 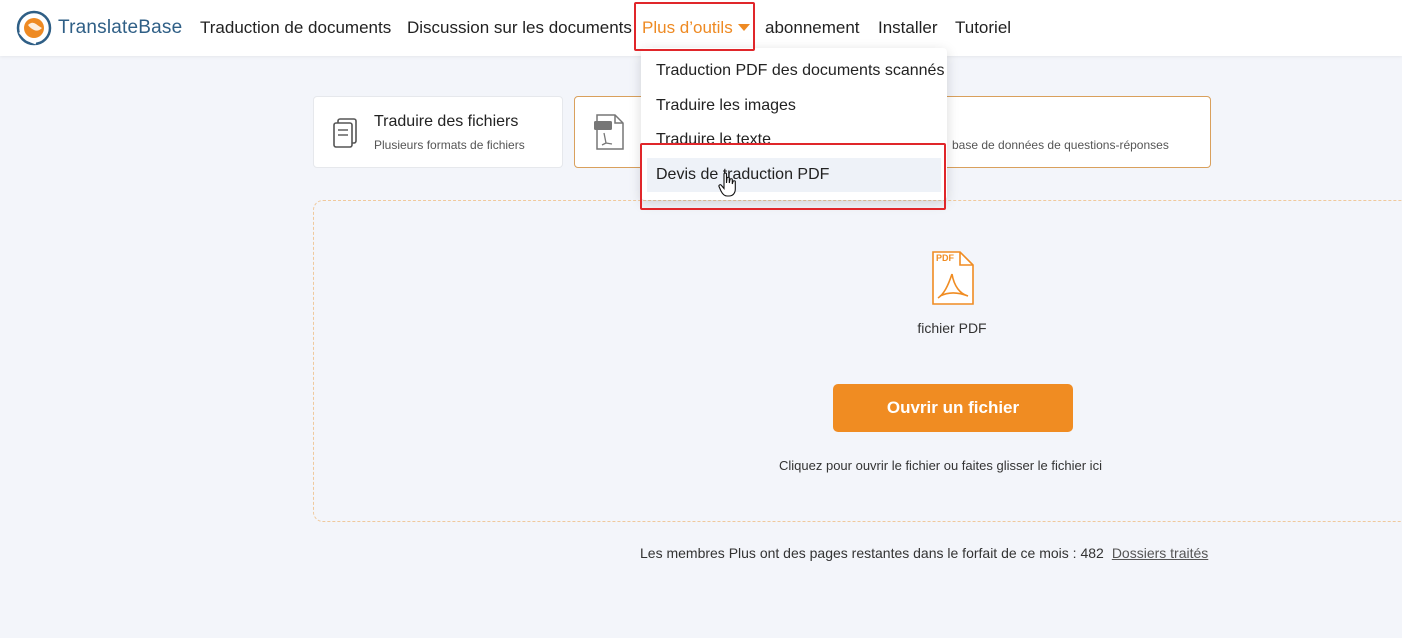 What do you see at coordinates (519, 28) in the screenshot?
I see `nav-document-discussion: Discussion sur les documents` at bounding box center [519, 28].